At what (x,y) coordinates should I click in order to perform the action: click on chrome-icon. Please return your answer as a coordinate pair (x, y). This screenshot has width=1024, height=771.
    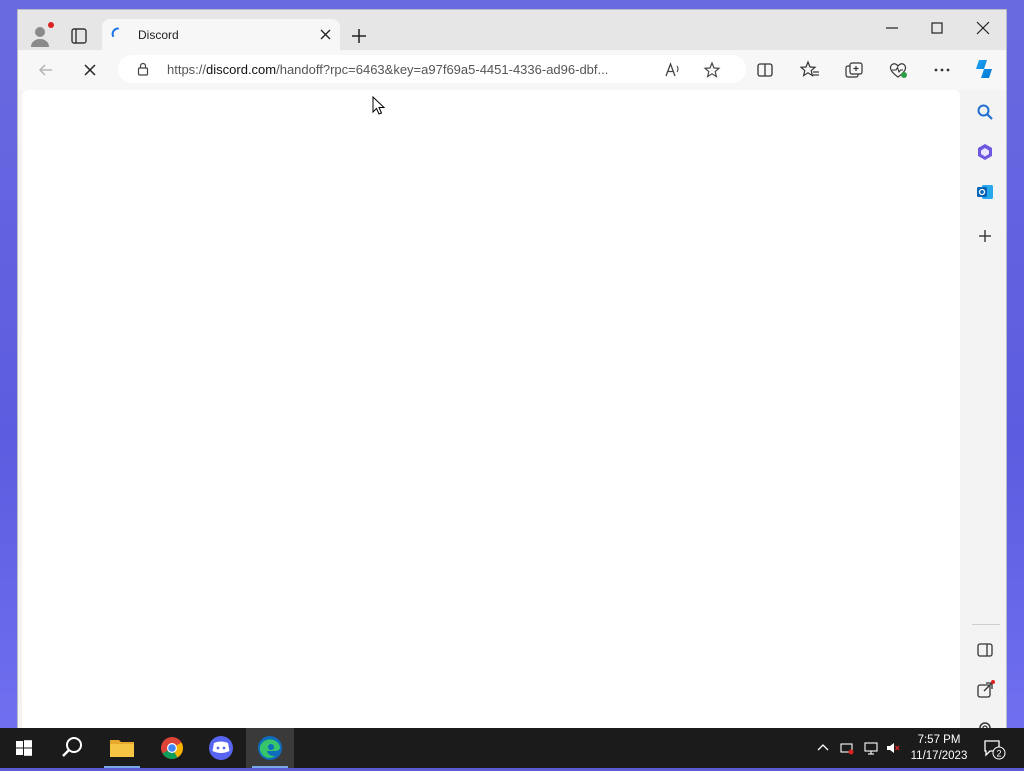
    Looking at the image, I should click on (172, 748).